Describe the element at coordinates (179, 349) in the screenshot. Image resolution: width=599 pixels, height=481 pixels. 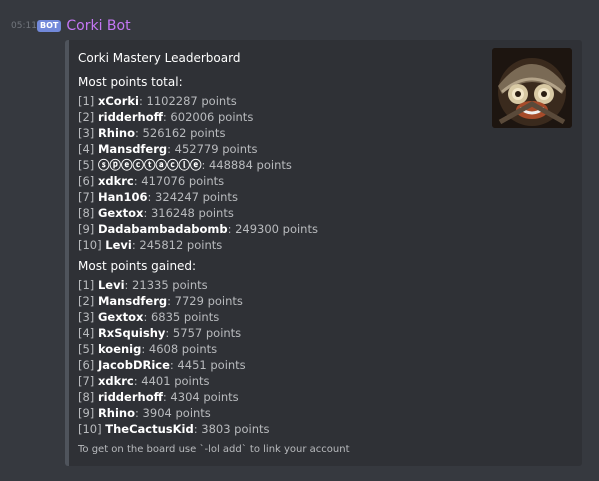
I see `points: : 4608 points` at that location.